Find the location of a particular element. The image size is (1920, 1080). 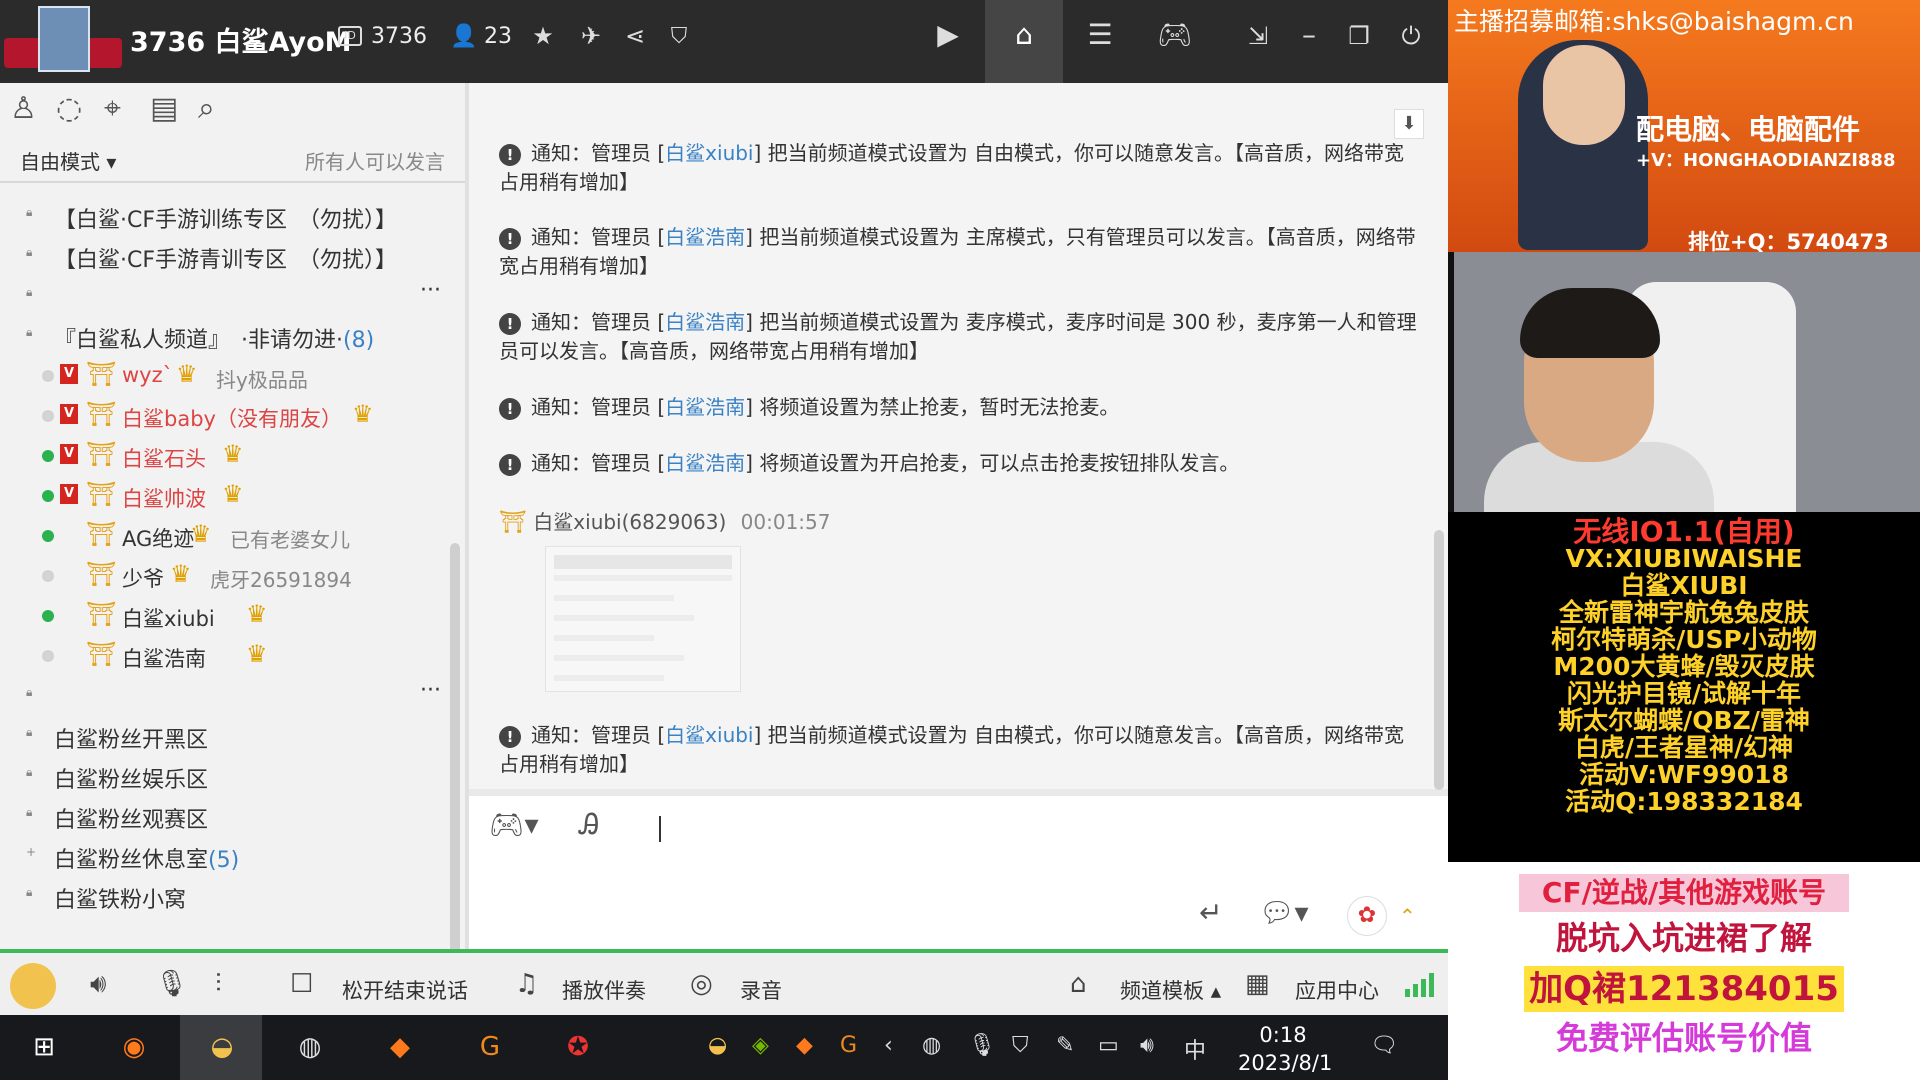

record-icon: ◎ is located at coordinates (701, 984).